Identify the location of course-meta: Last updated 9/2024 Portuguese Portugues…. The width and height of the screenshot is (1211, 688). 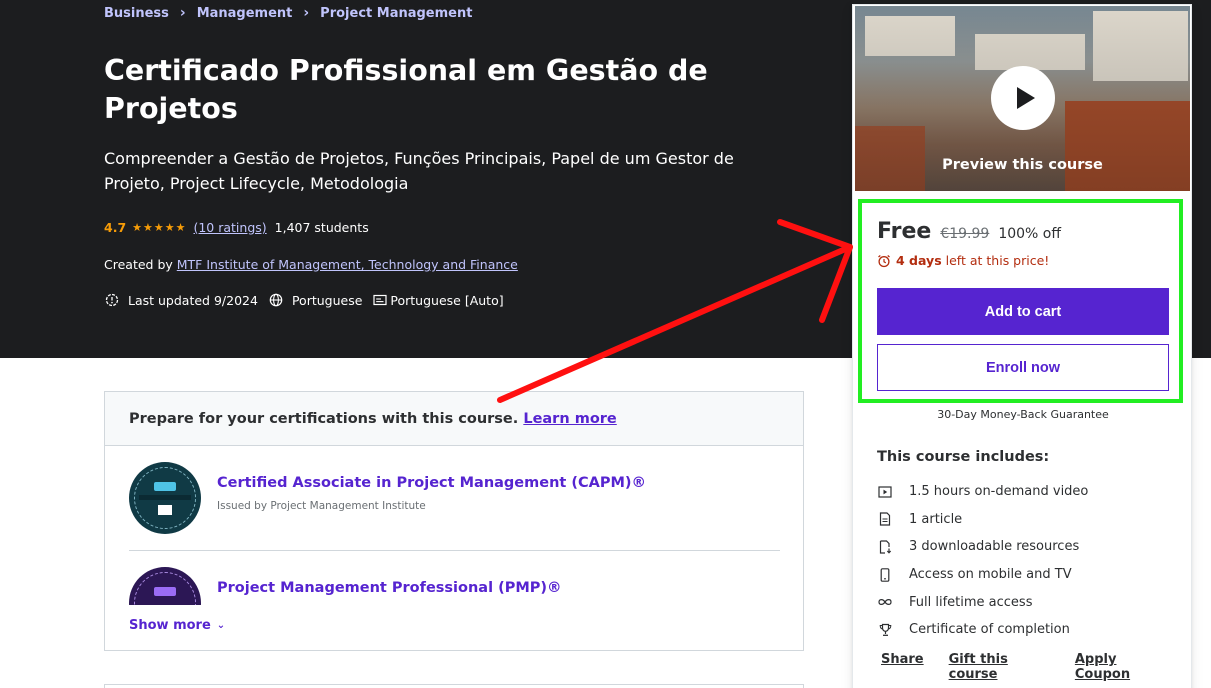
(309, 300).